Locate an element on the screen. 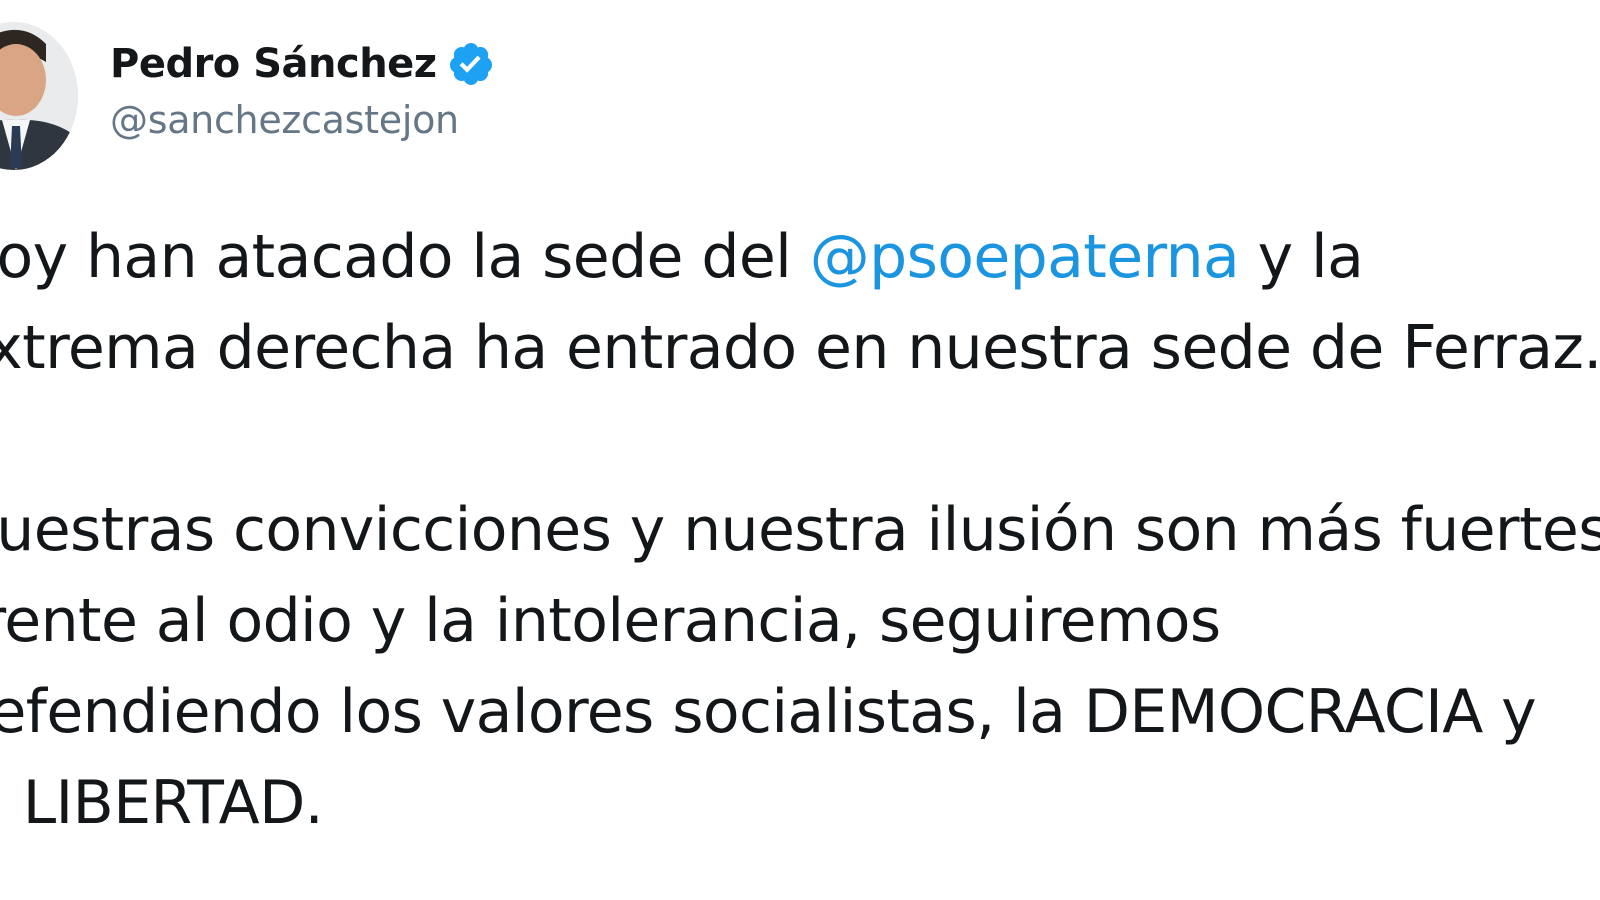 This screenshot has height=900, width=1600. avatar is located at coordinates (39, 96).